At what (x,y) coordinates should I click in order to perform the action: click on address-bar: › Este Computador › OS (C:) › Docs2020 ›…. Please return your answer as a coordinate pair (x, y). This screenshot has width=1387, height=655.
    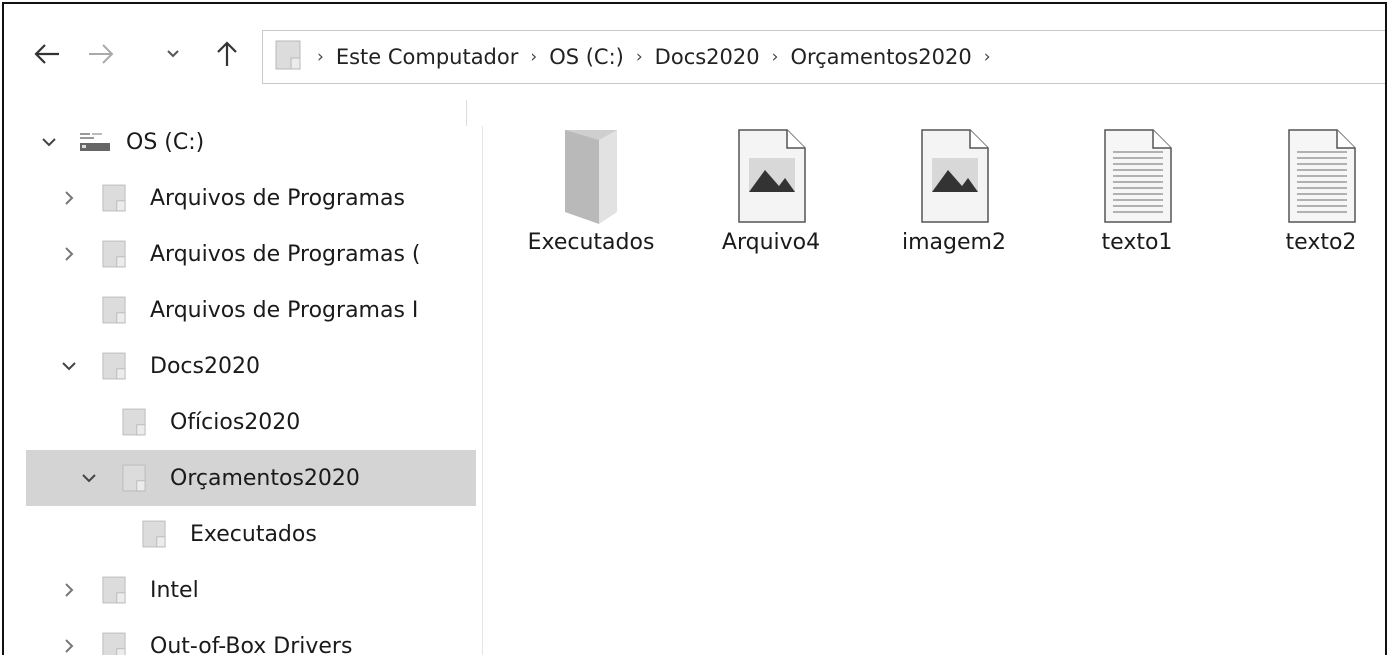
    Looking at the image, I should click on (823, 57).